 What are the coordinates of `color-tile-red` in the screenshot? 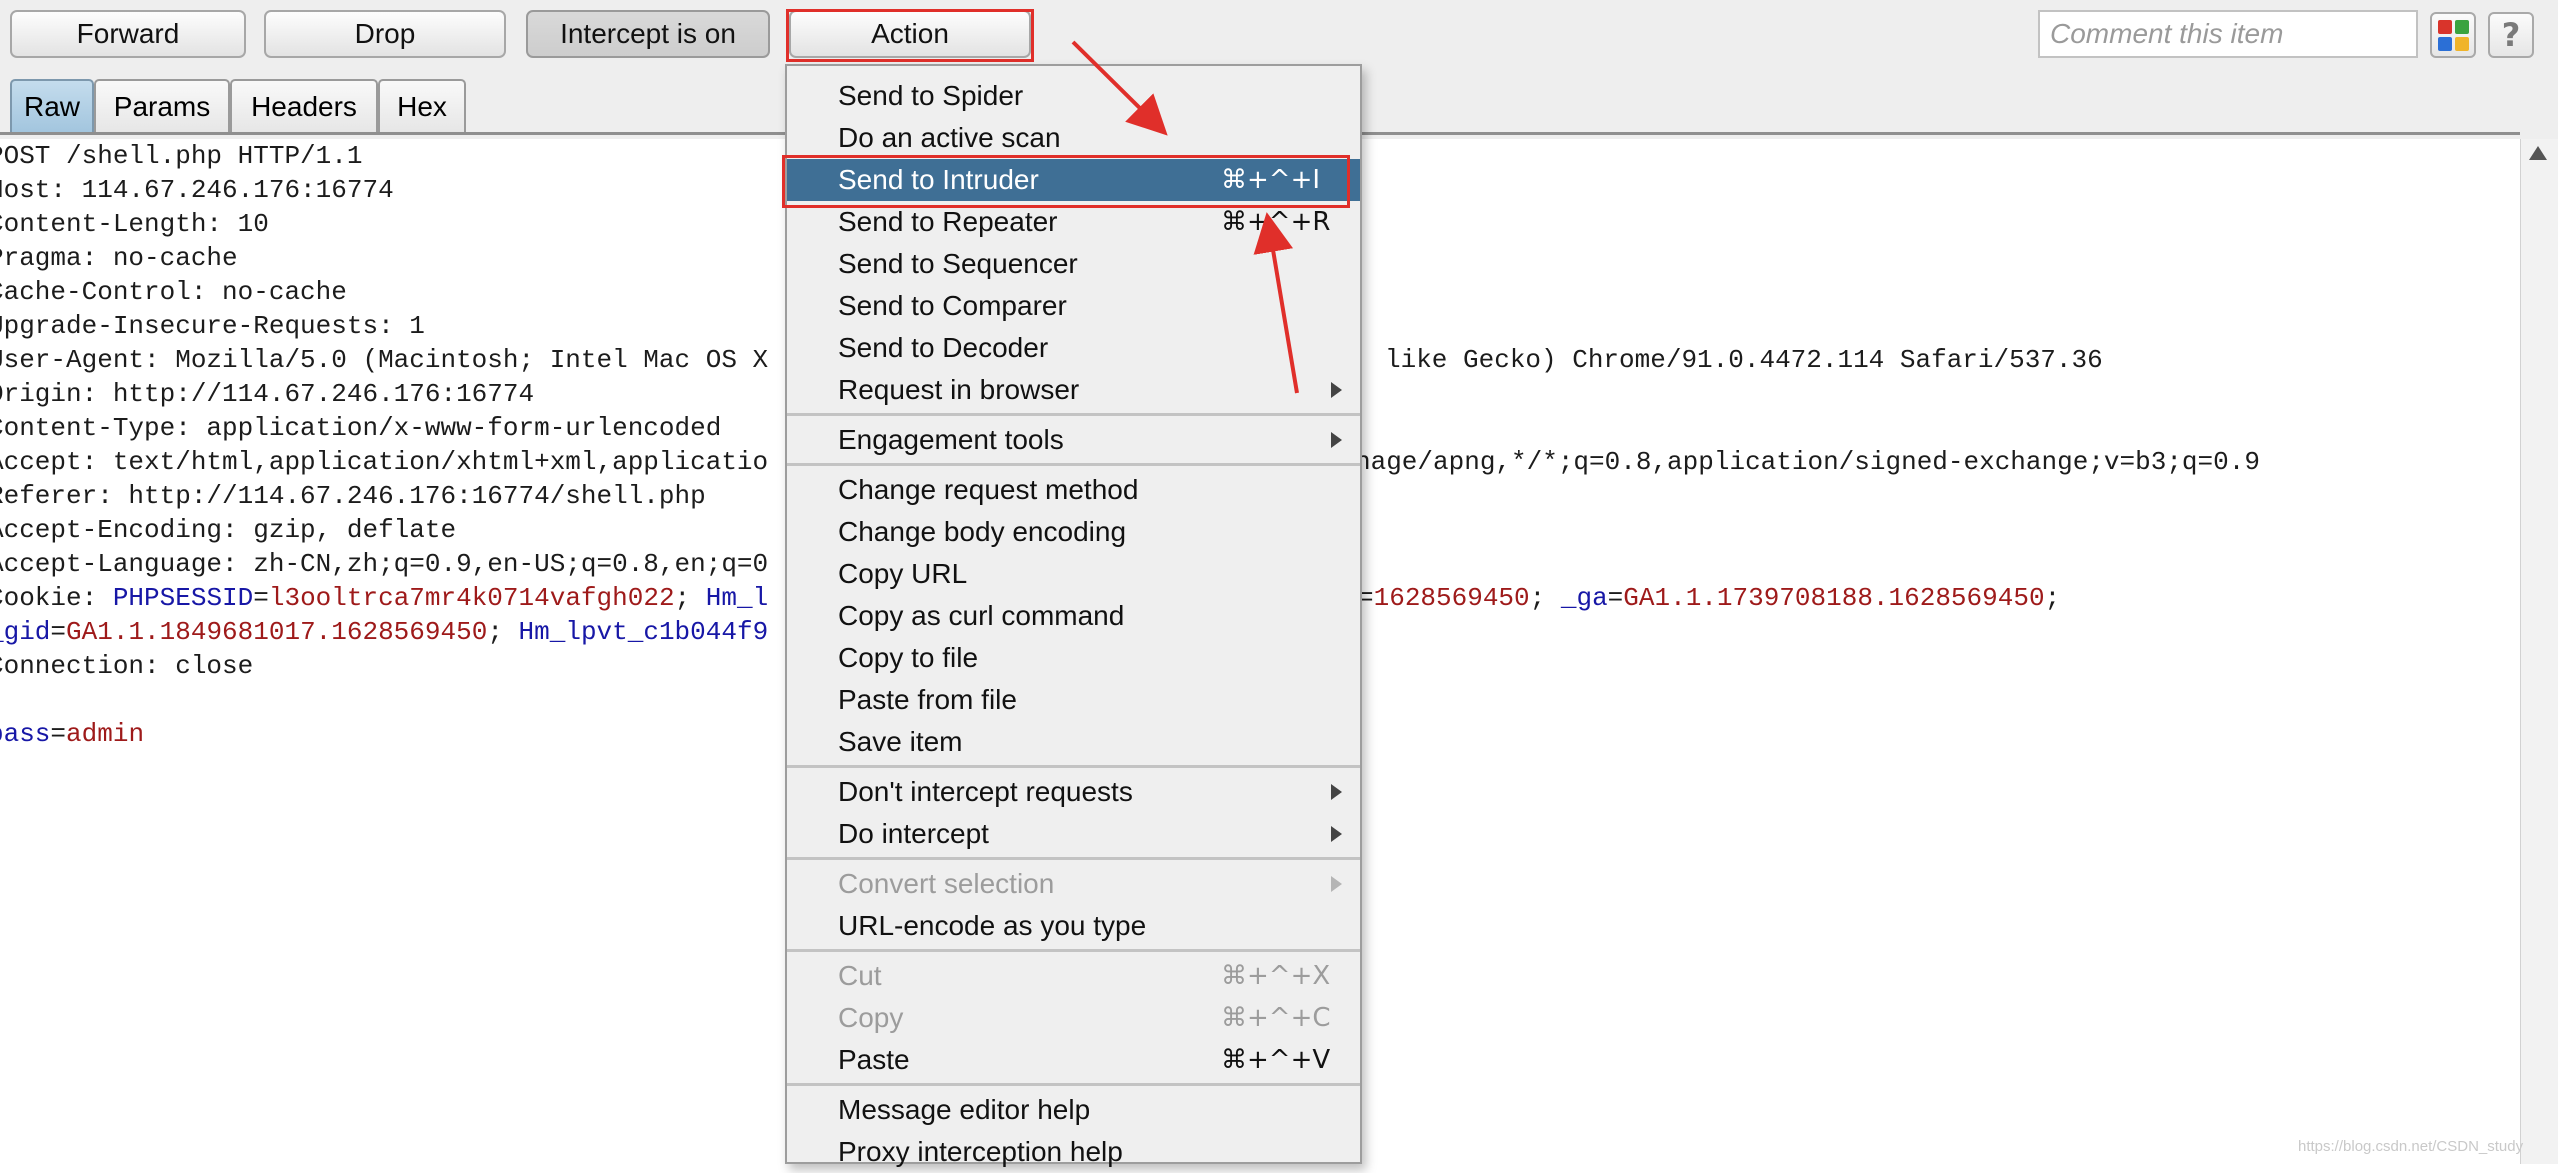 It's located at (2444, 26).